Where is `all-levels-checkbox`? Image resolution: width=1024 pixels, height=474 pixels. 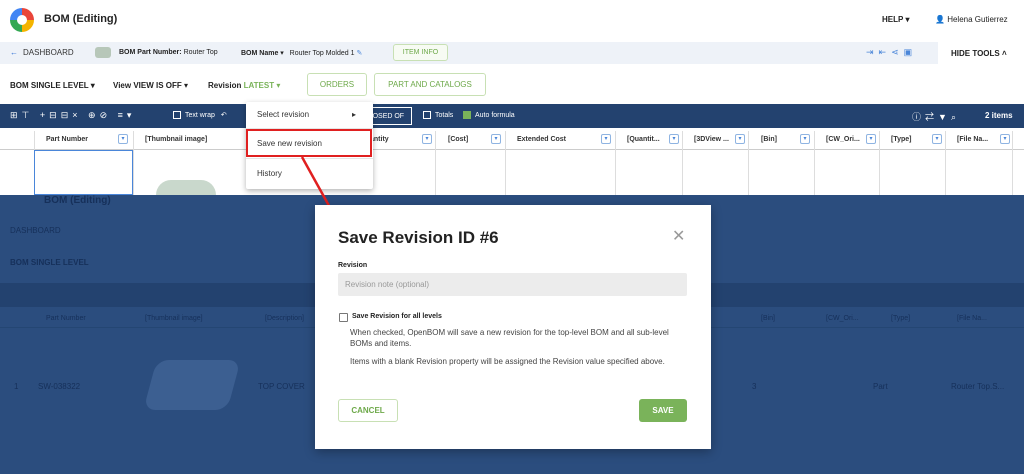
all-levels-checkbox is located at coordinates (343, 317).